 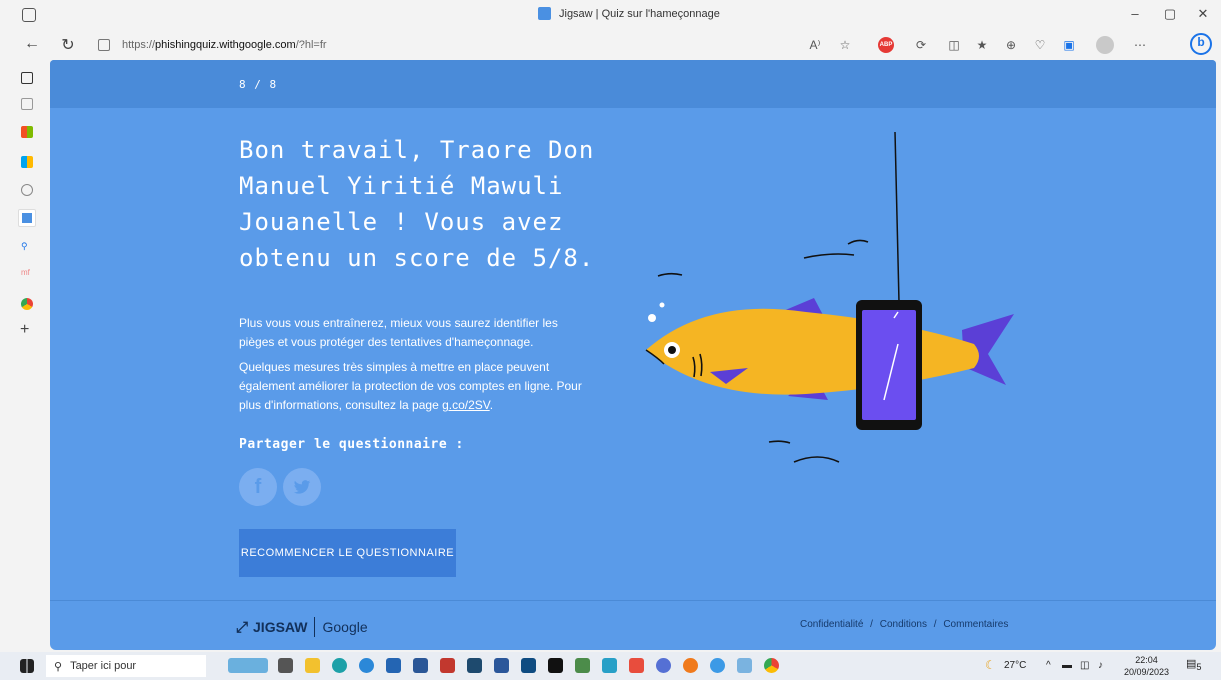 I want to click on fish-phone-illustration, so click(x=829, y=297).